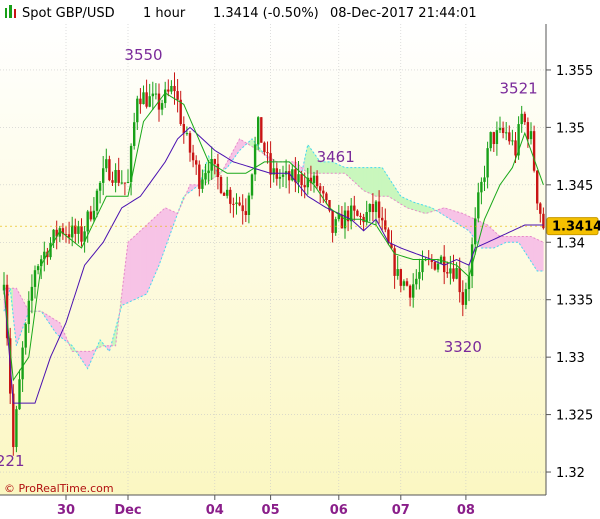 Image resolution: width=600 pixels, height=519 pixels. I want to click on y-axis-panel, so click(573, 259).